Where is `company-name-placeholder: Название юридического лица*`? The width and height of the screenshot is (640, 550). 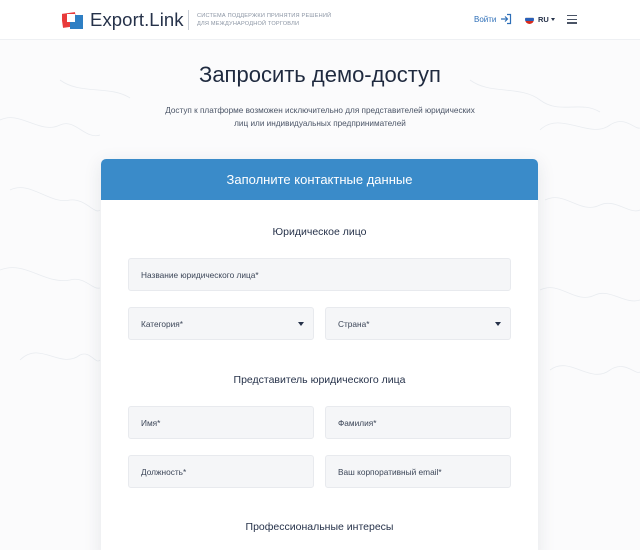 company-name-placeholder: Название юридического лица* is located at coordinates (200, 275).